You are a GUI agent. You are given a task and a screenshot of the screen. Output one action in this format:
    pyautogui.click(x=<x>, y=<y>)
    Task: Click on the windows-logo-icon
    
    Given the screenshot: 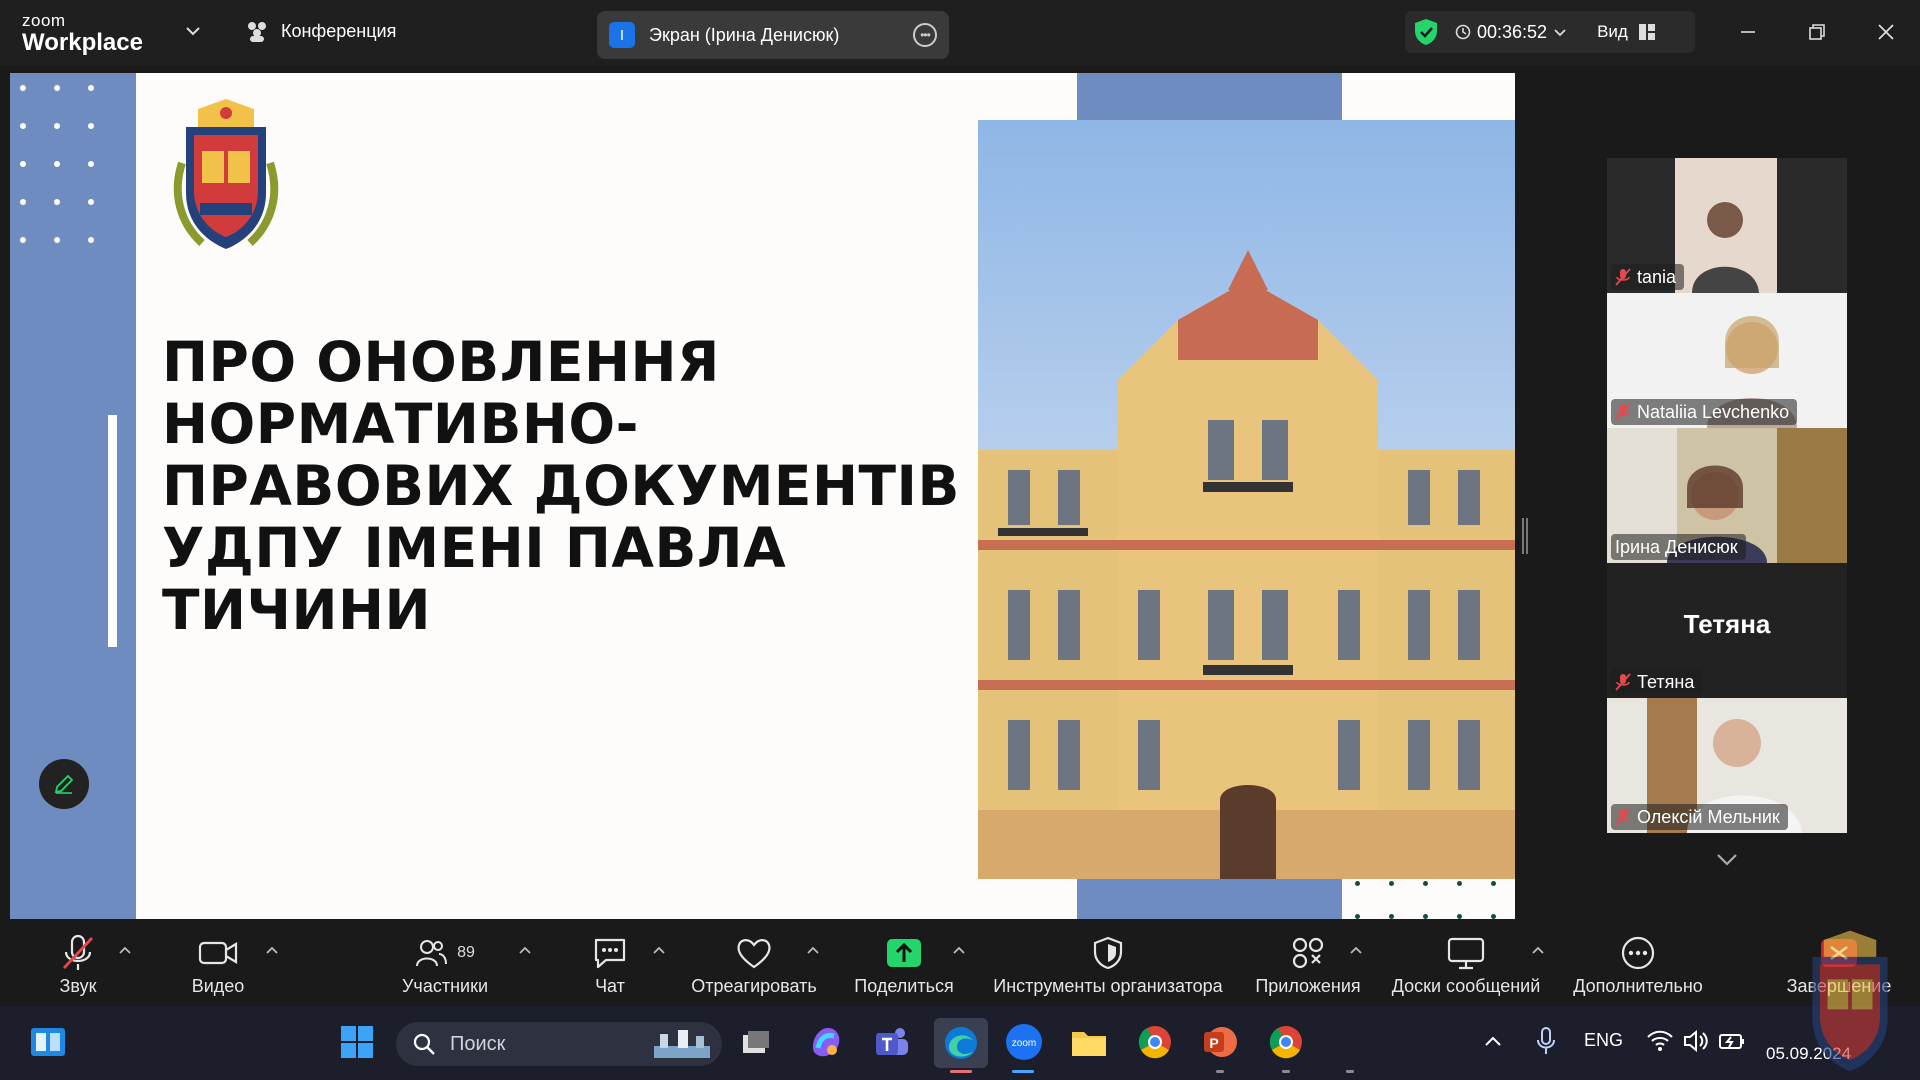 What is the action you would take?
    pyautogui.click(x=357, y=1042)
    